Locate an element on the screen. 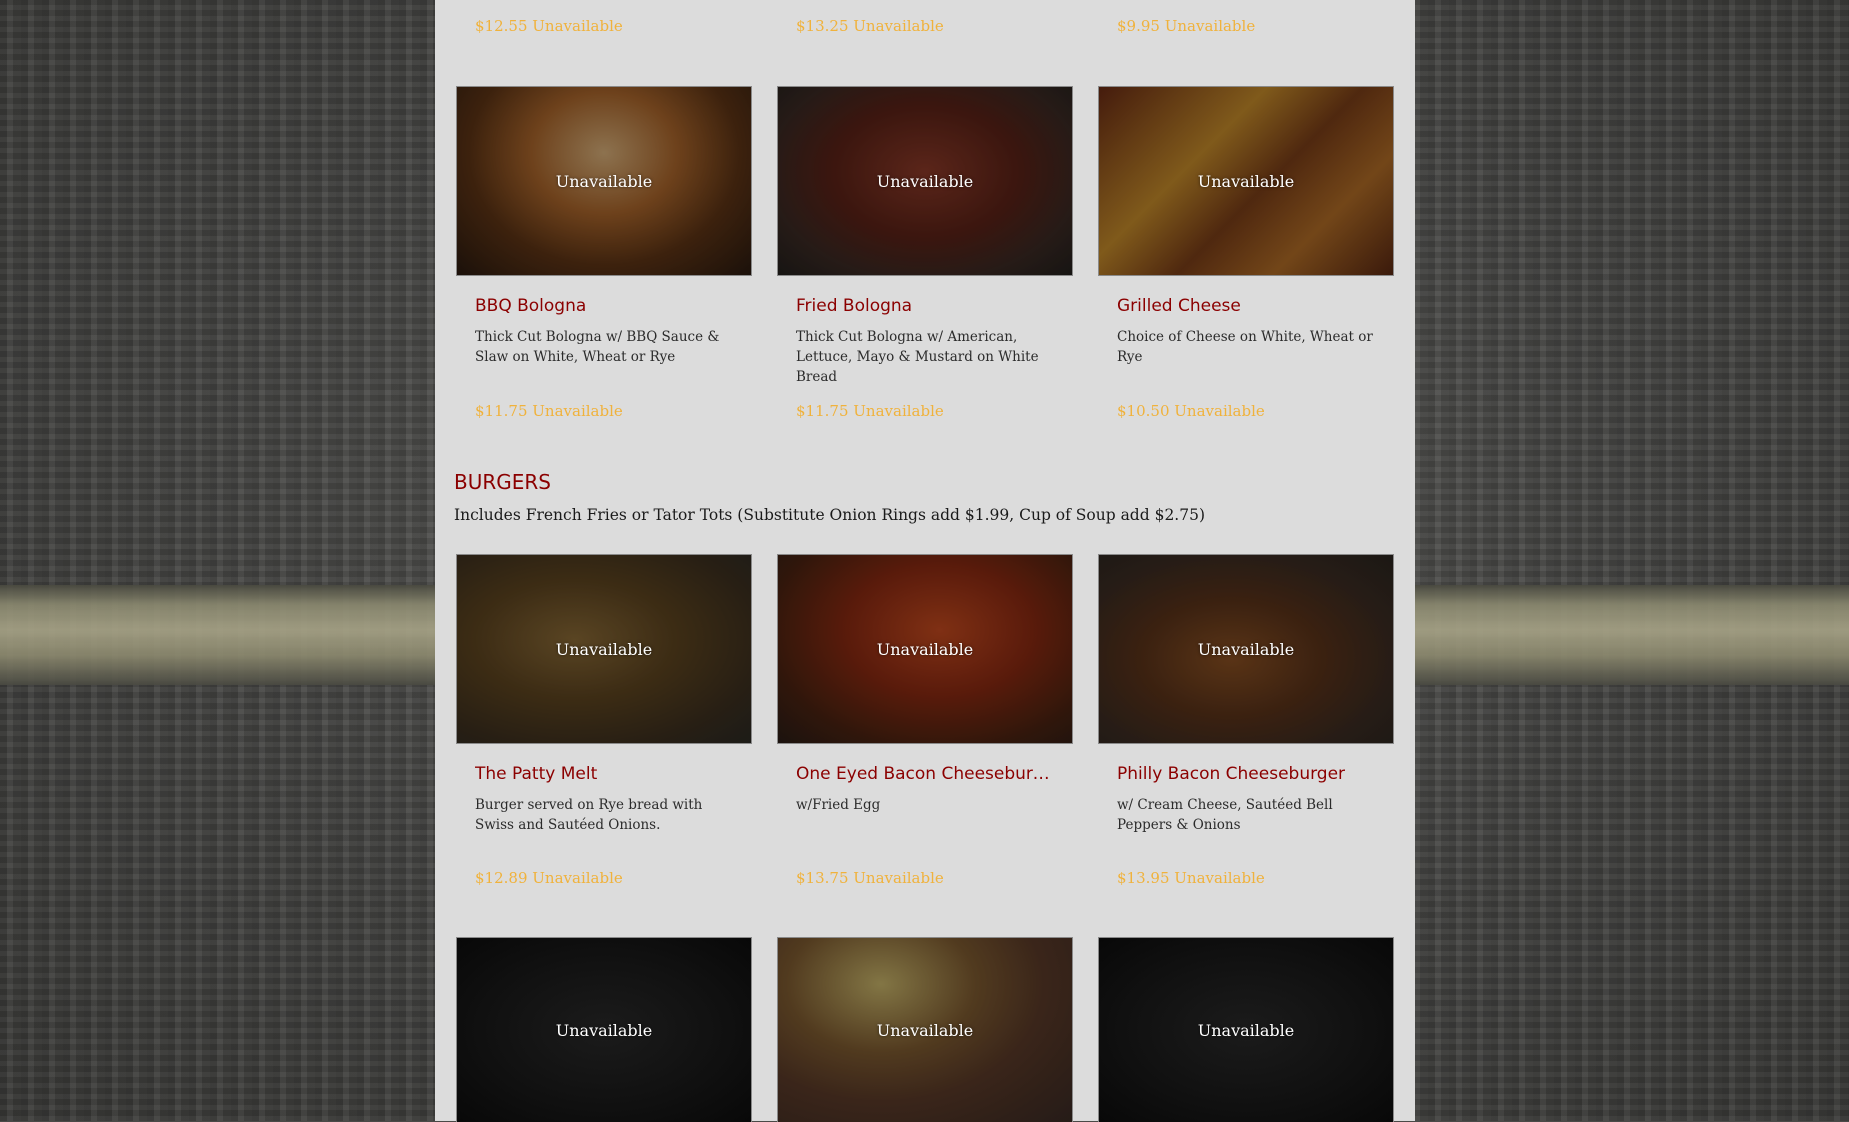  menu-item-title: Fried Bologna is located at coordinates (926, 306).